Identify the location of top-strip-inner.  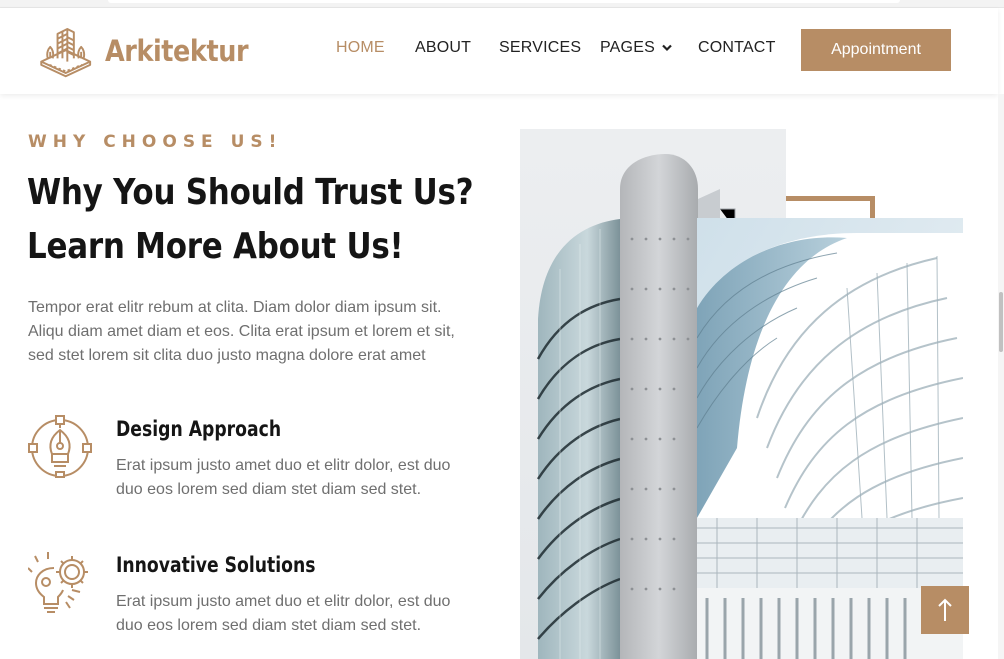
(504, 1).